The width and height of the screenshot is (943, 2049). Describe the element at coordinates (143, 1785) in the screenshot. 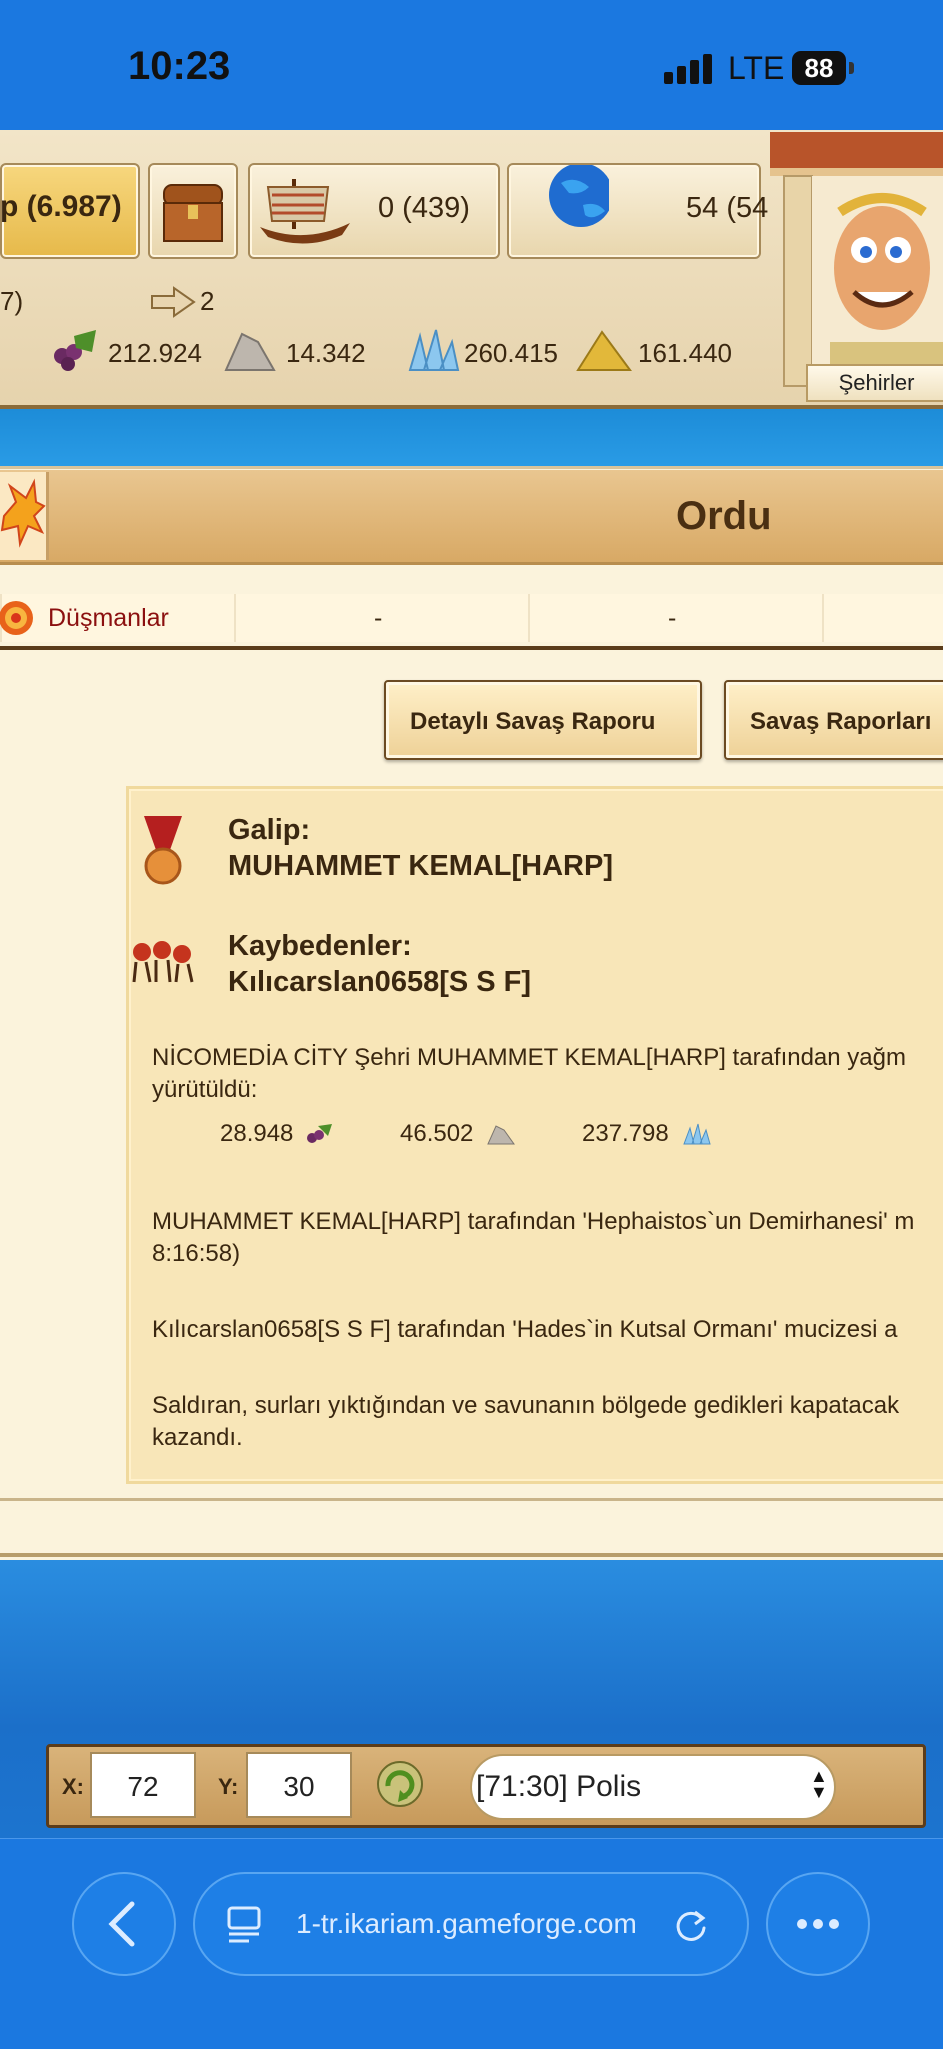

I see `x-coordinate-input: 72` at that location.